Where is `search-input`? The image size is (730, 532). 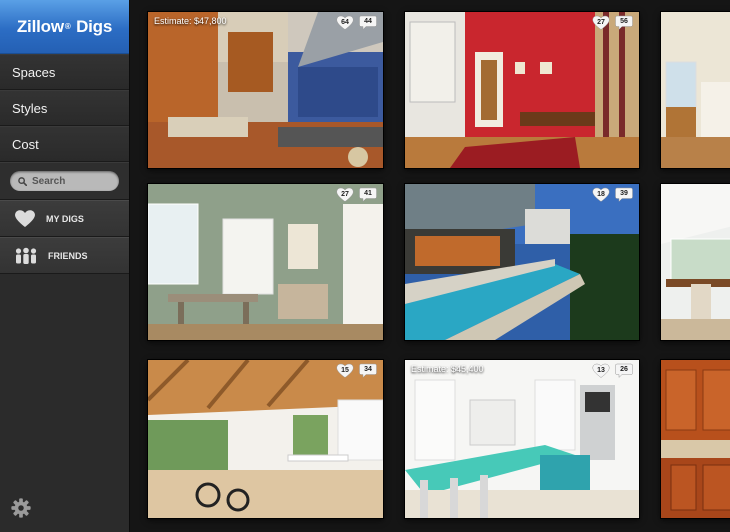
search-input is located at coordinates (72, 181).